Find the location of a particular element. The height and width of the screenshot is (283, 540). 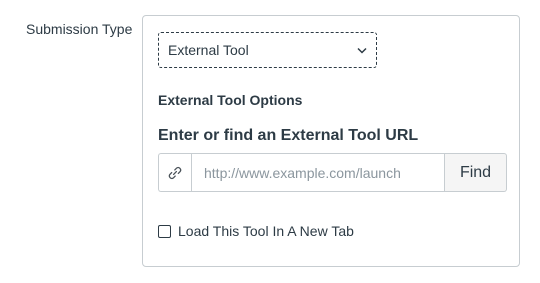

new-tab-label: Load This Tool In A New Tab is located at coordinates (266, 231).